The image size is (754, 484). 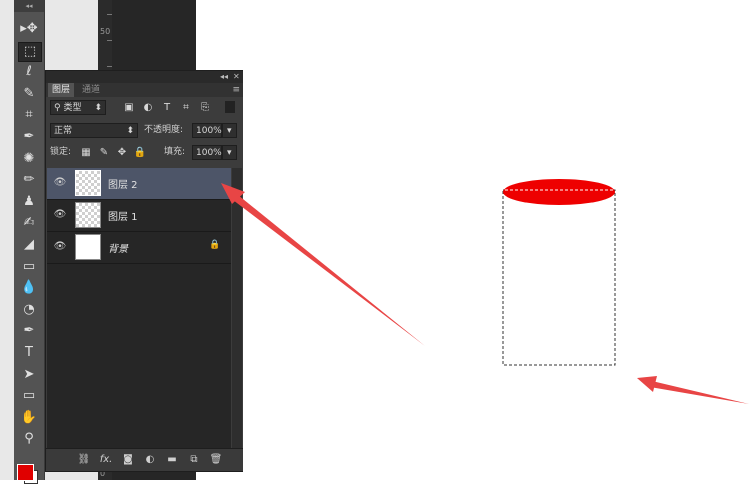 What do you see at coordinates (559, 277) in the screenshot?
I see `selection-marquee` at bounding box center [559, 277].